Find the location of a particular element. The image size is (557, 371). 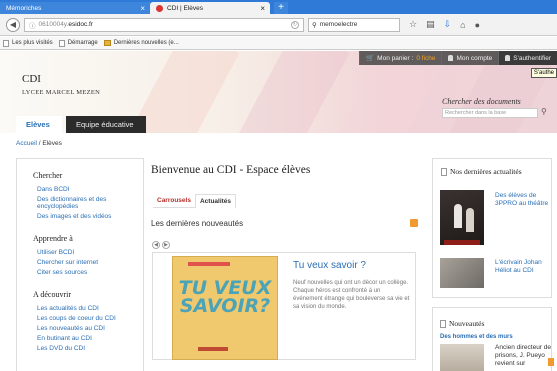

favicon-icon is located at coordinates (159, 8).